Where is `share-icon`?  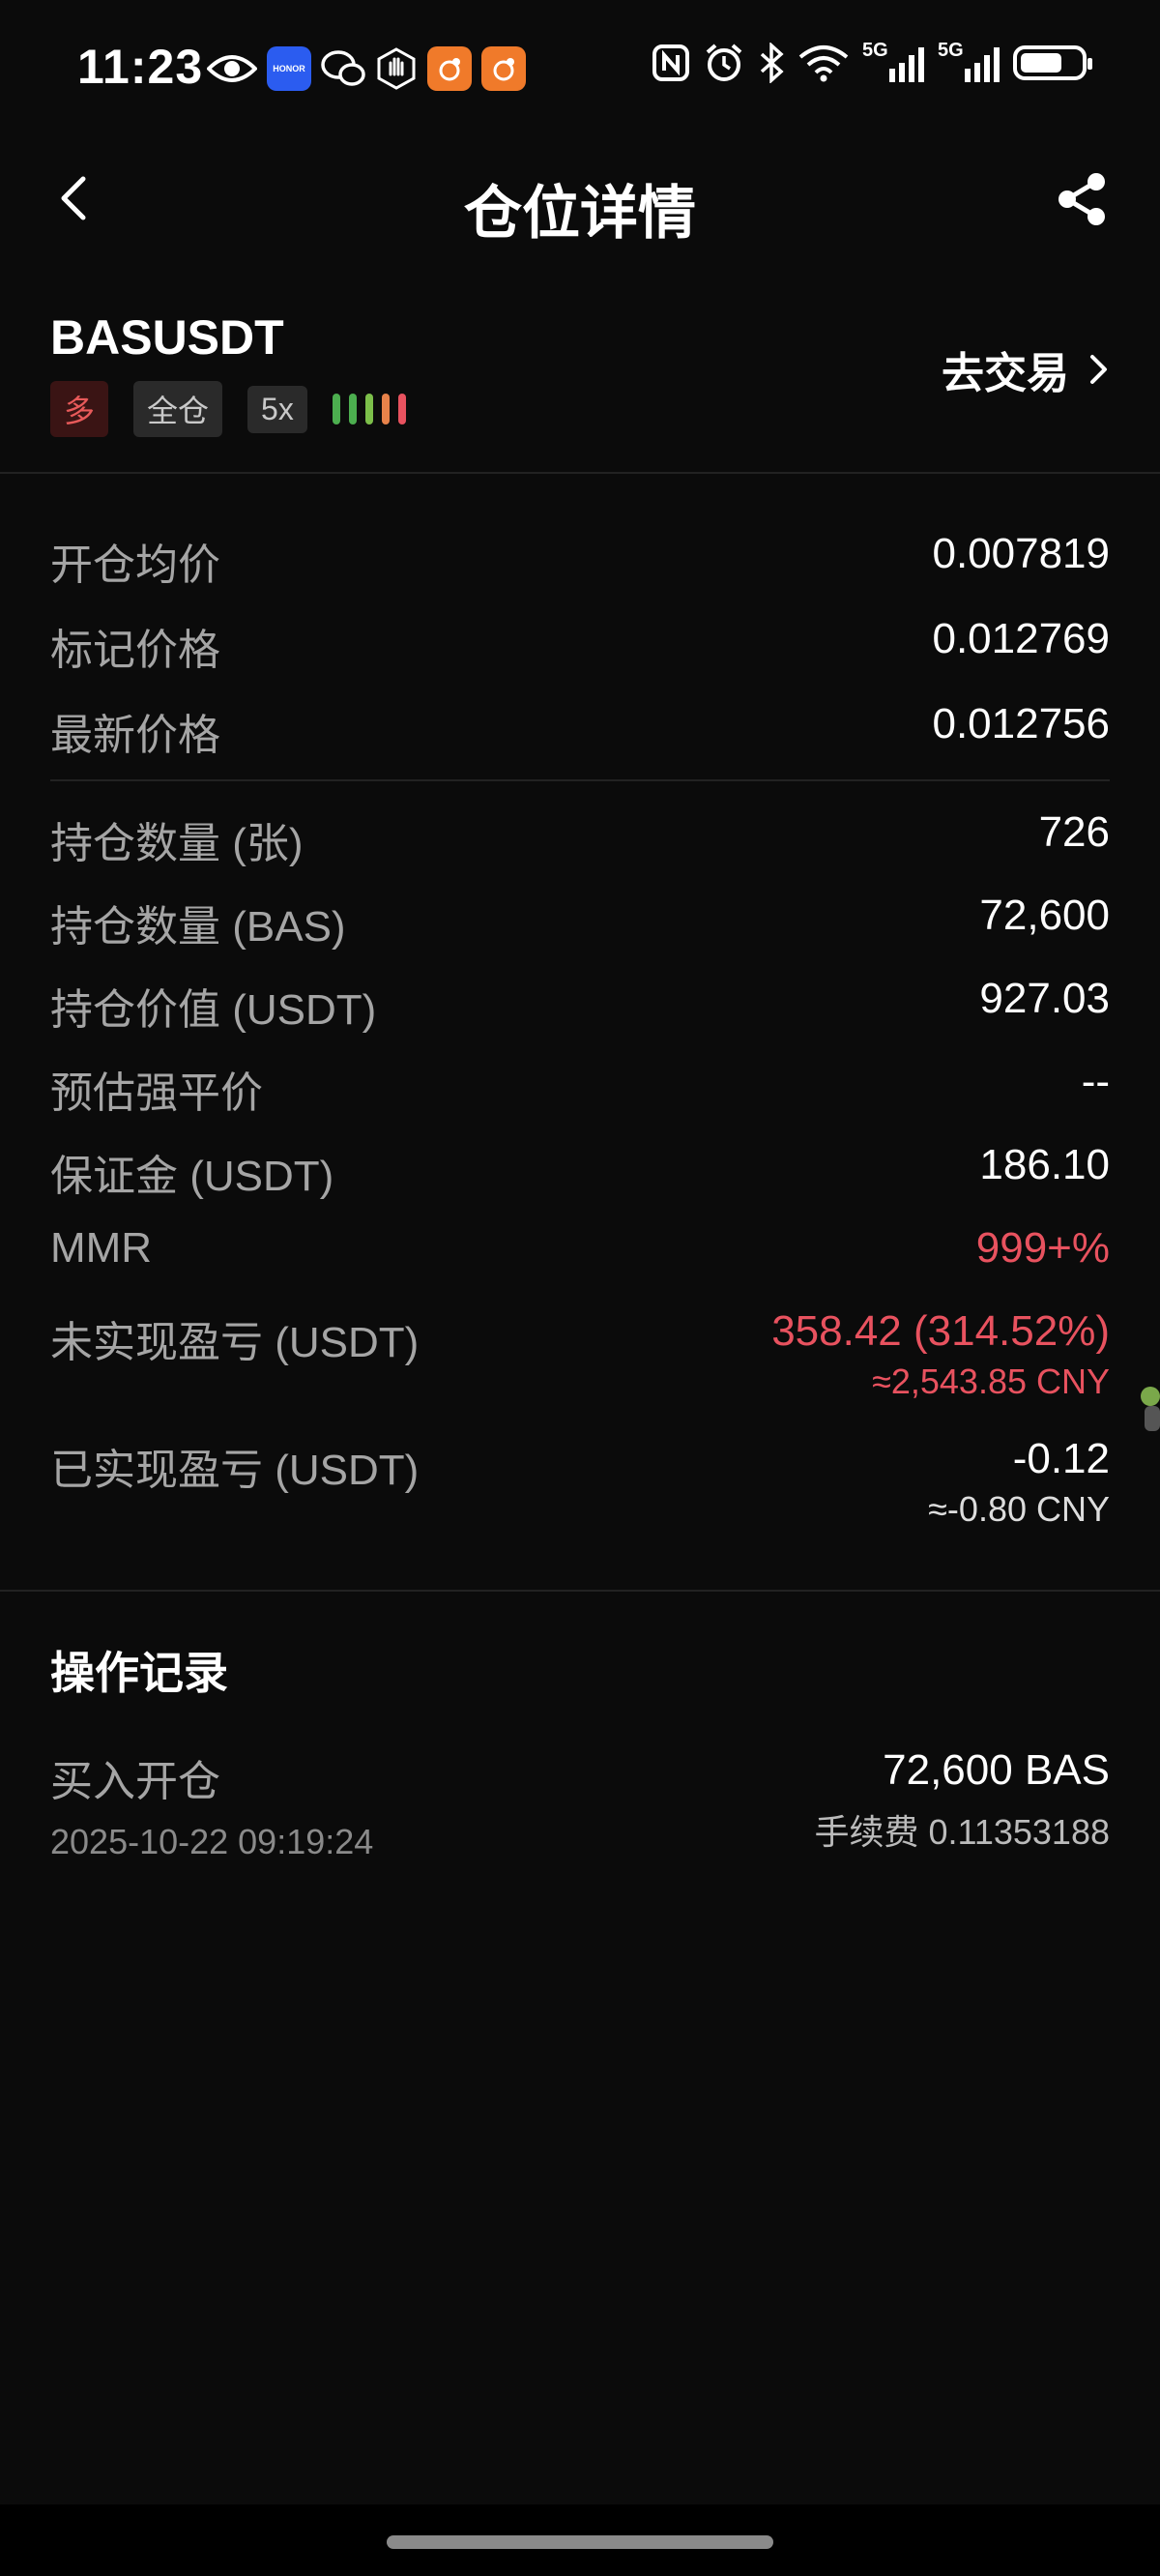 share-icon is located at coordinates (1082, 199).